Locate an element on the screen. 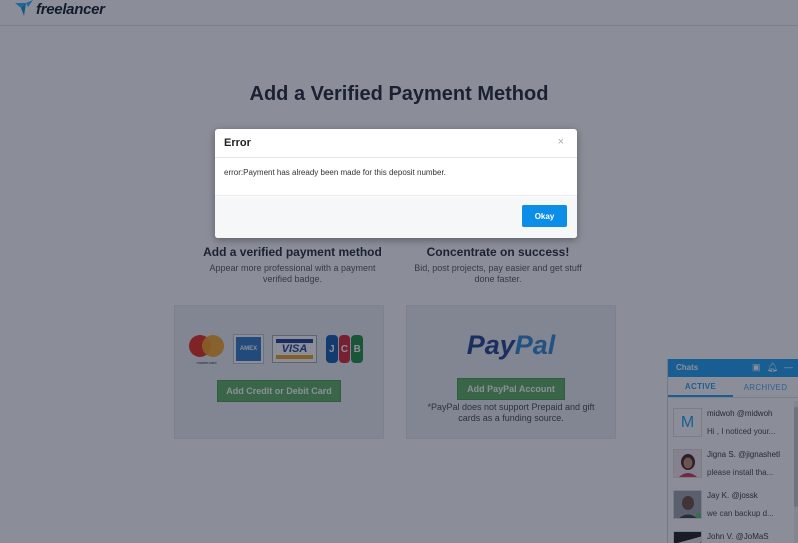  dialog-footer: Okay is located at coordinates (396, 217).